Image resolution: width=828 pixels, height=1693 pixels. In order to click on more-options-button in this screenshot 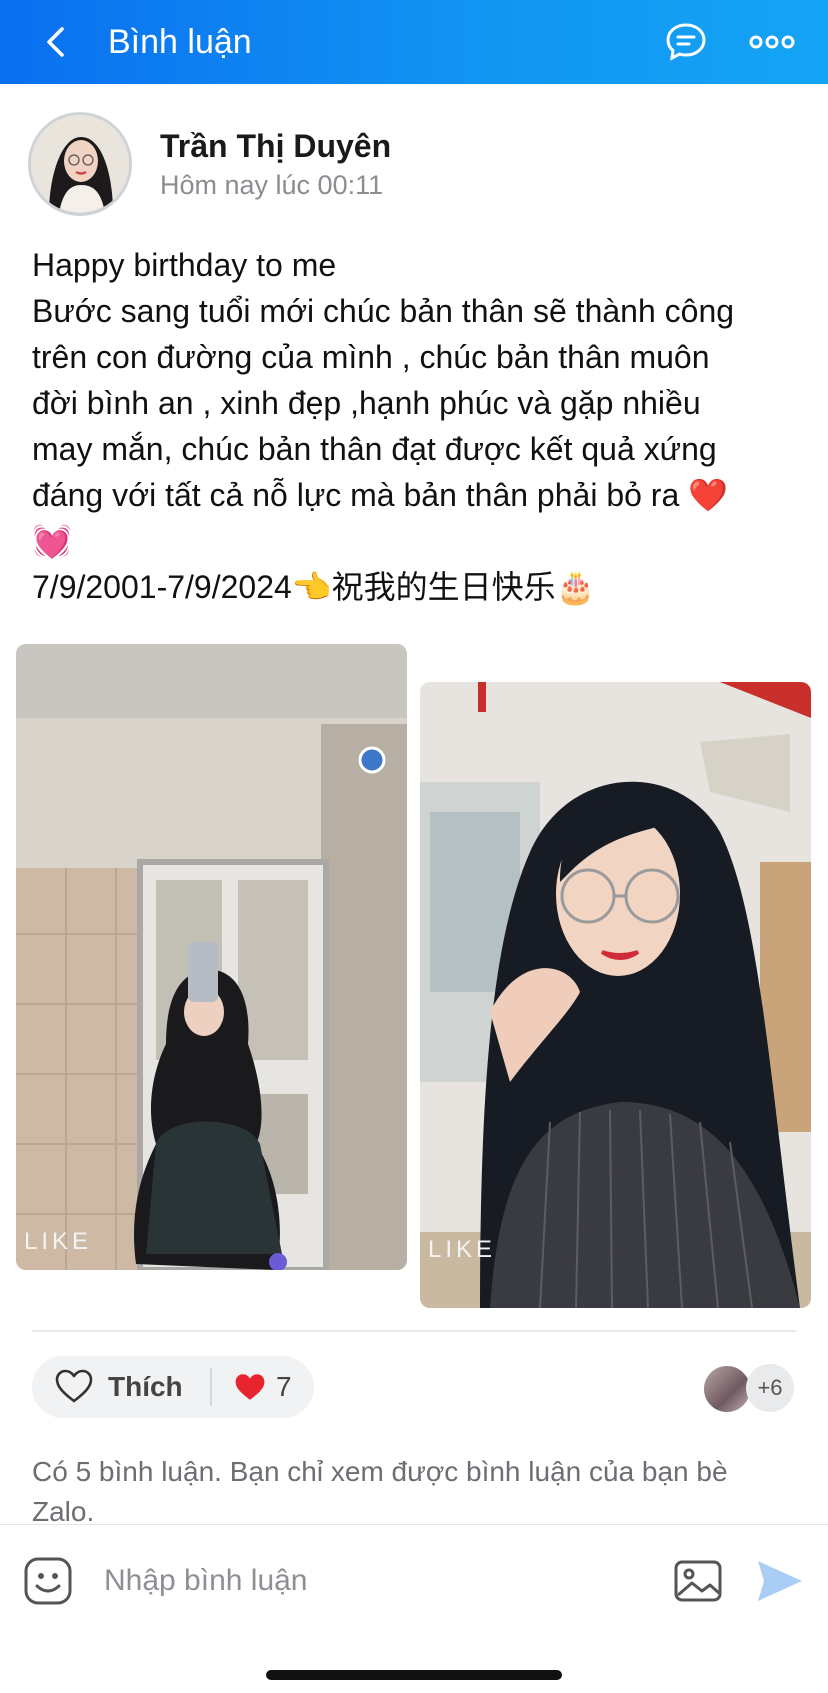, I will do `click(772, 42)`.